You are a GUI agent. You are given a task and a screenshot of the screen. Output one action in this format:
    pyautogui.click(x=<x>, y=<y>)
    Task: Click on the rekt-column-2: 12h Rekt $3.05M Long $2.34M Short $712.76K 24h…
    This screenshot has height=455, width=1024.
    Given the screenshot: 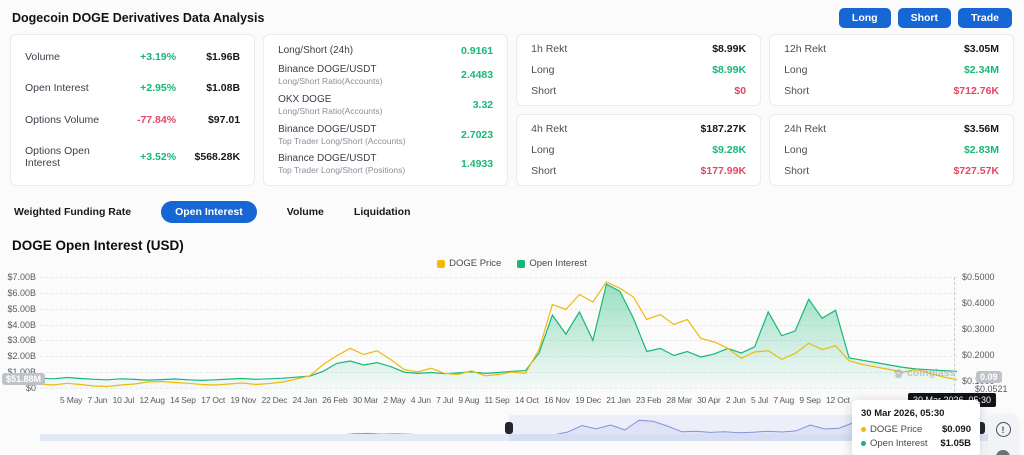 What is the action you would take?
    pyautogui.click(x=891, y=110)
    